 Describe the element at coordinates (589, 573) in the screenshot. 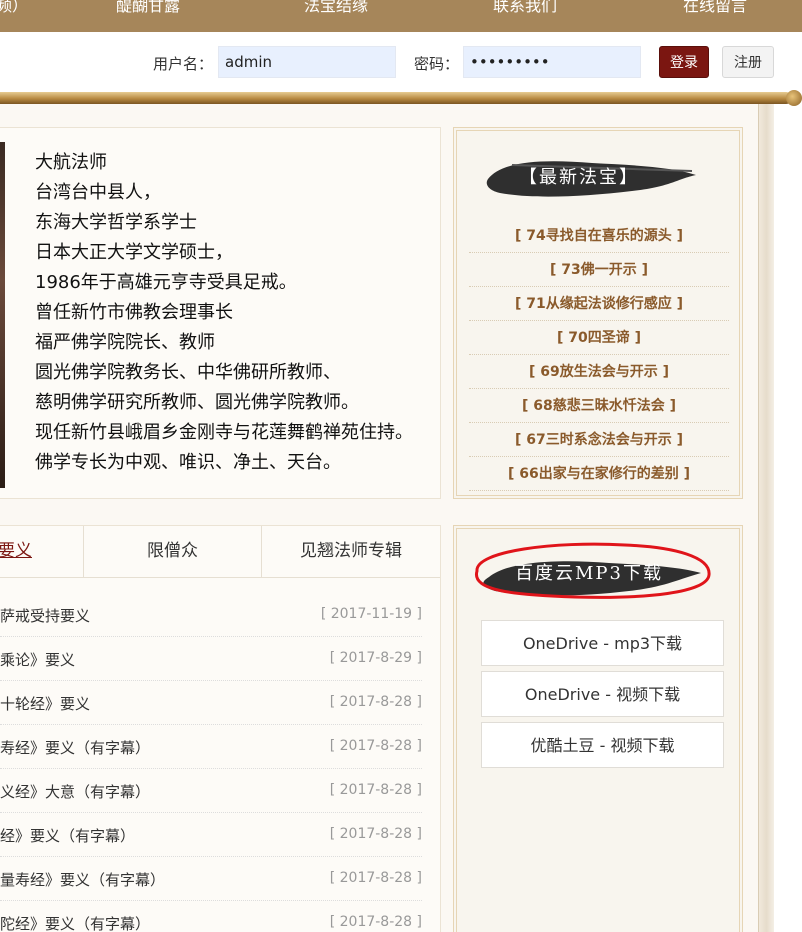

I see `download-title: 百度云MP3下载` at that location.